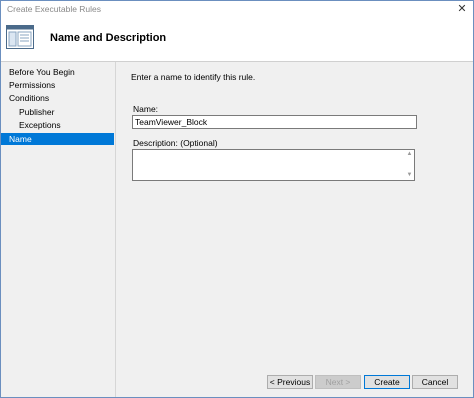 This screenshot has height=398, width=474. Describe the element at coordinates (57, 98) in the screenshot. I see `sidebar-item-conditions: Conditions` at that location.